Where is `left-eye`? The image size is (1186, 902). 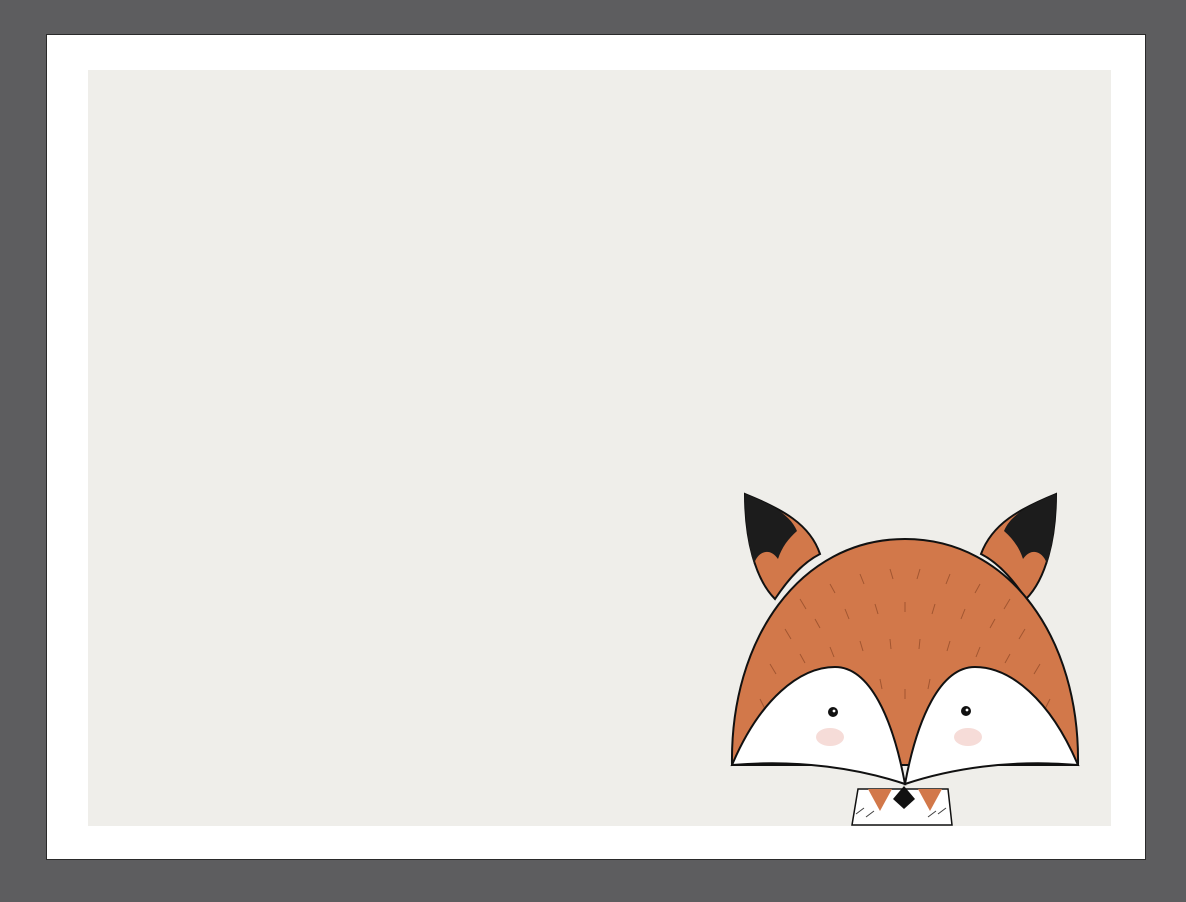 left-eye is located at coordinates (833, 712).